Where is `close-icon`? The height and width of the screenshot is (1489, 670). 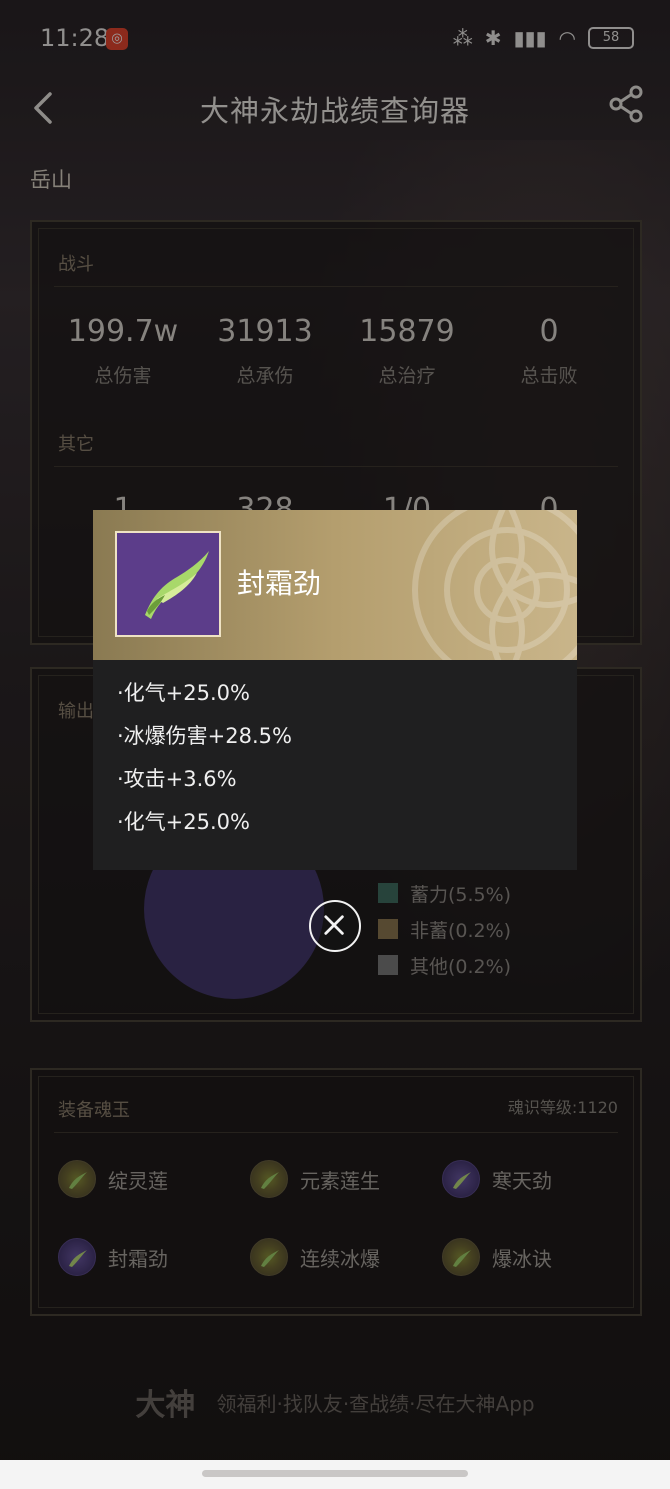 close-icon is located at coordinates (335, 926).